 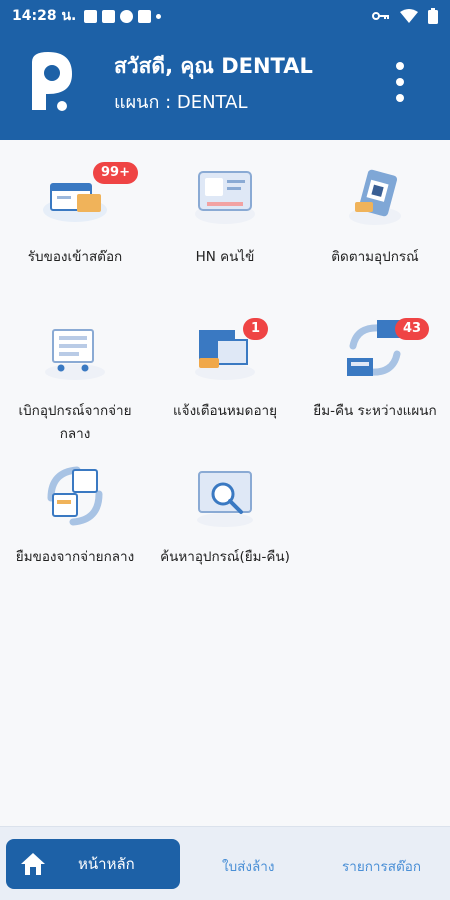 I want to click on status-right-icons, so click(x=405, y=16).